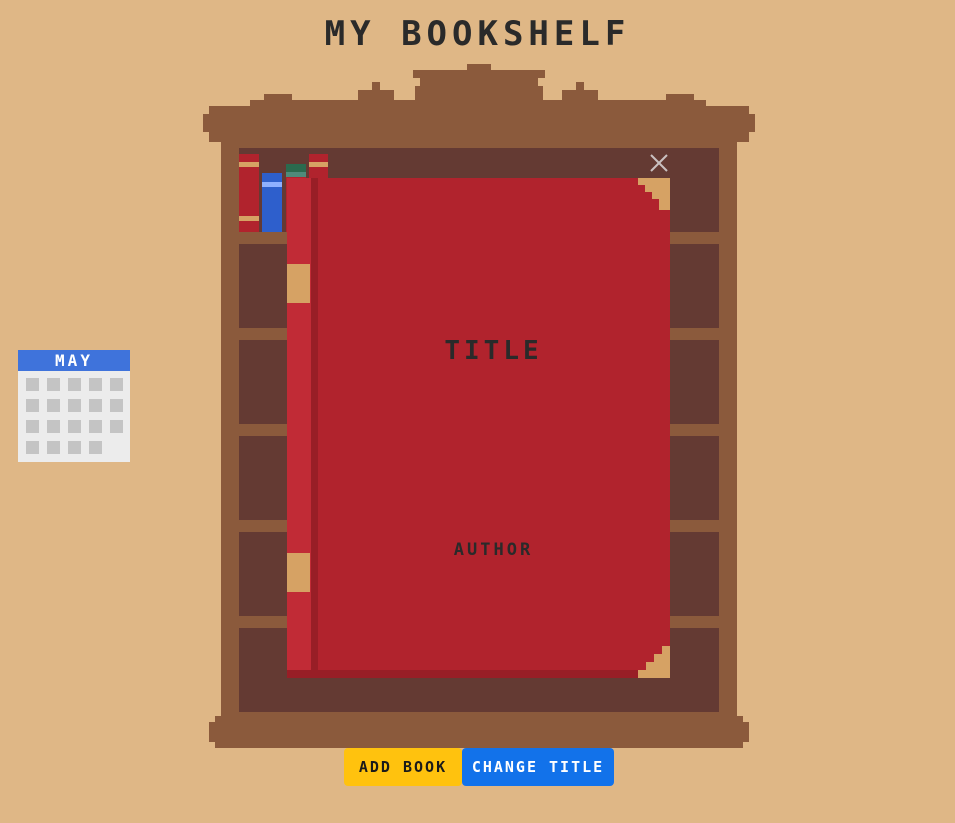 This screenshot has height=823, width=955. I want to click on book-top, so click(296, 168).